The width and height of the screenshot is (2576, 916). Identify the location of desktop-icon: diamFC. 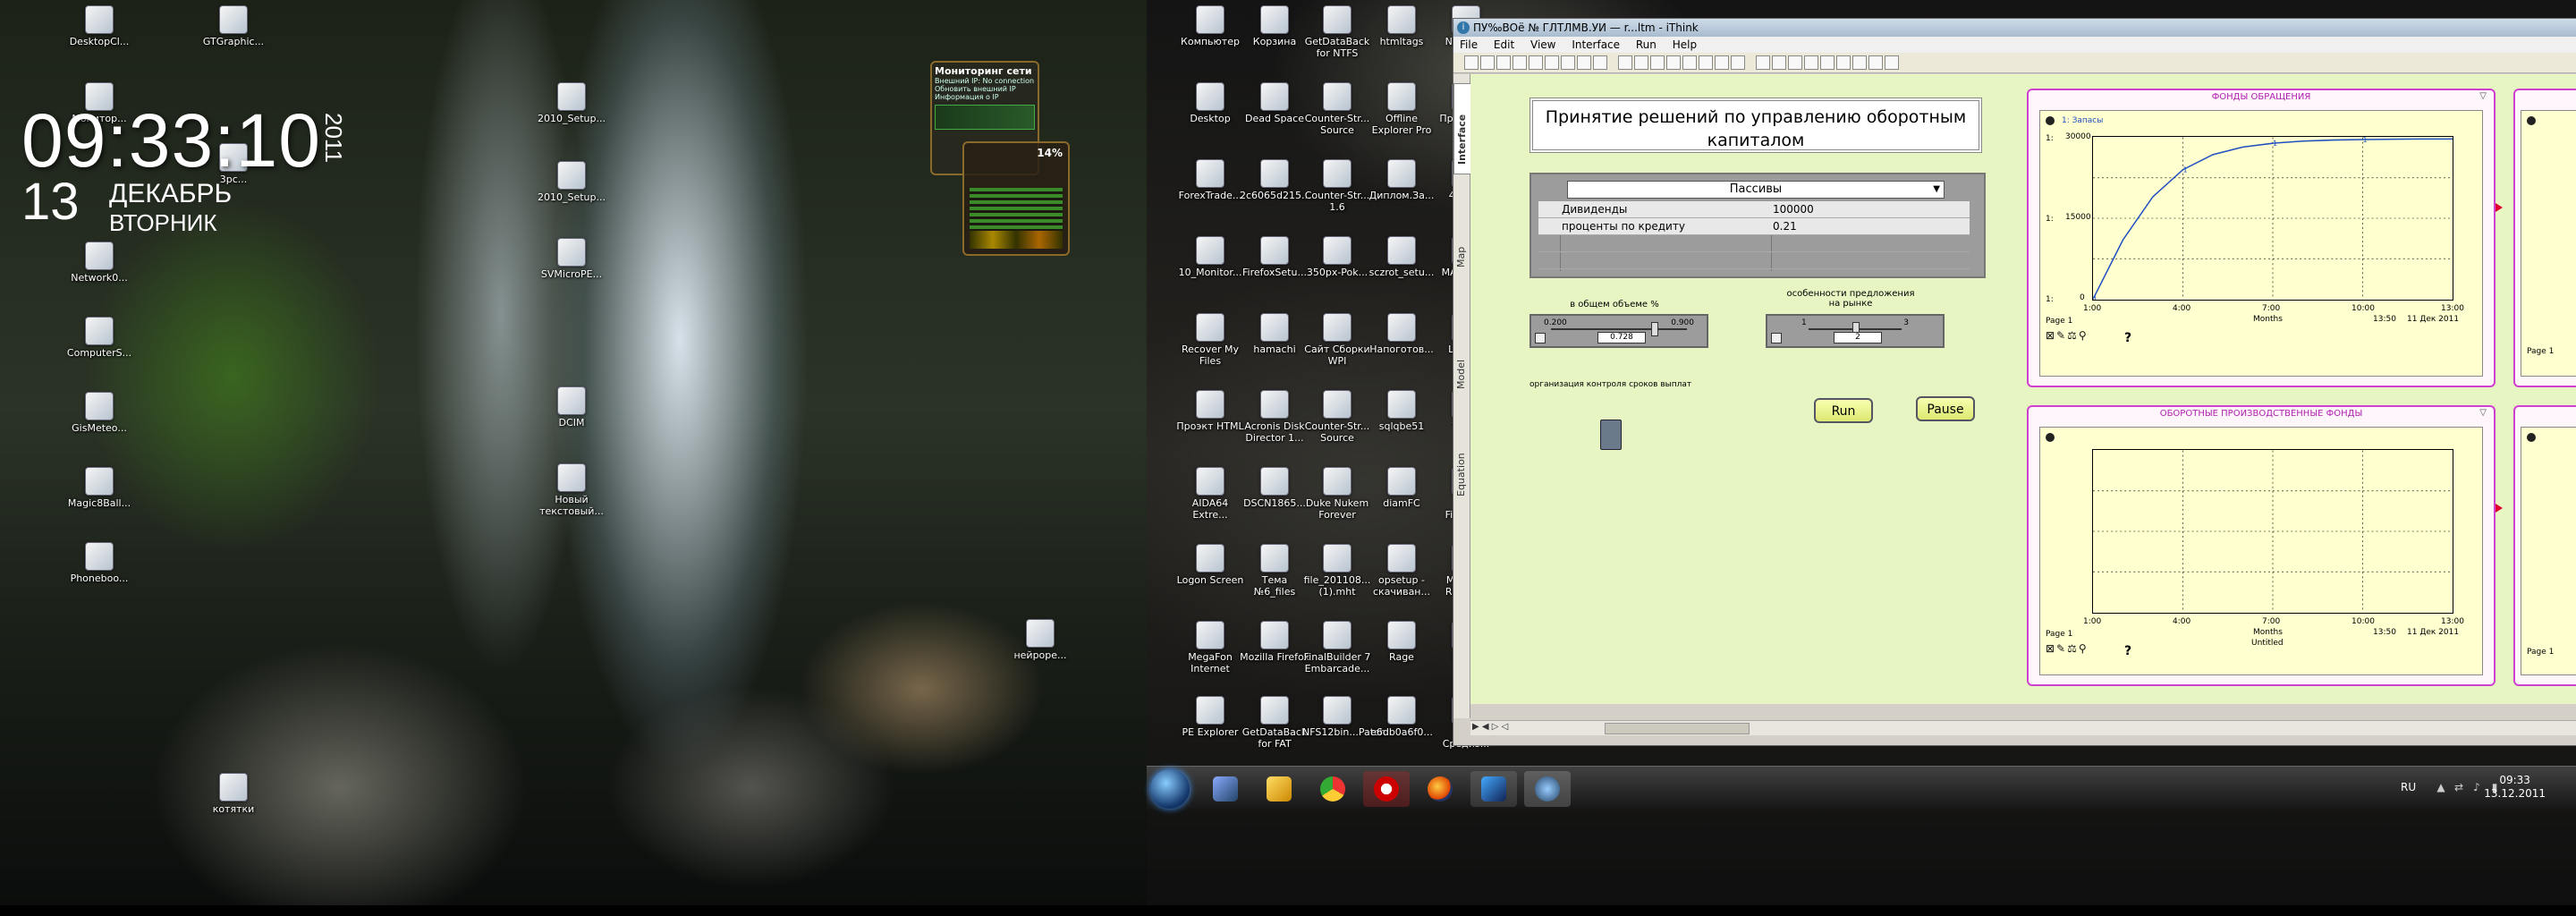
(1401, 488).